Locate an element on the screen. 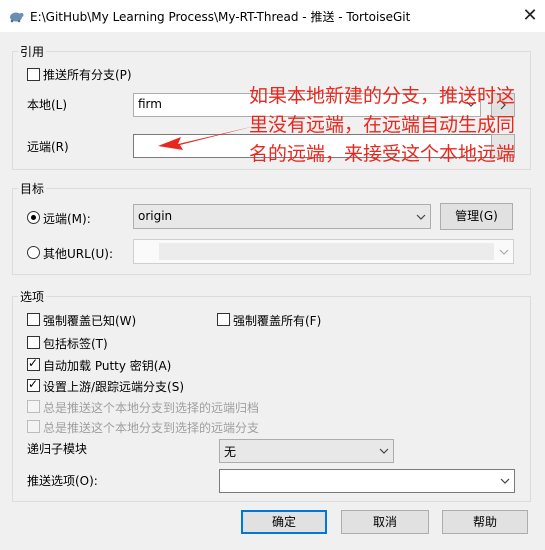 The width and height of the screenshot is (545, 550). remote-branch-label: 远端(R) is located at coordinates (48, 147).